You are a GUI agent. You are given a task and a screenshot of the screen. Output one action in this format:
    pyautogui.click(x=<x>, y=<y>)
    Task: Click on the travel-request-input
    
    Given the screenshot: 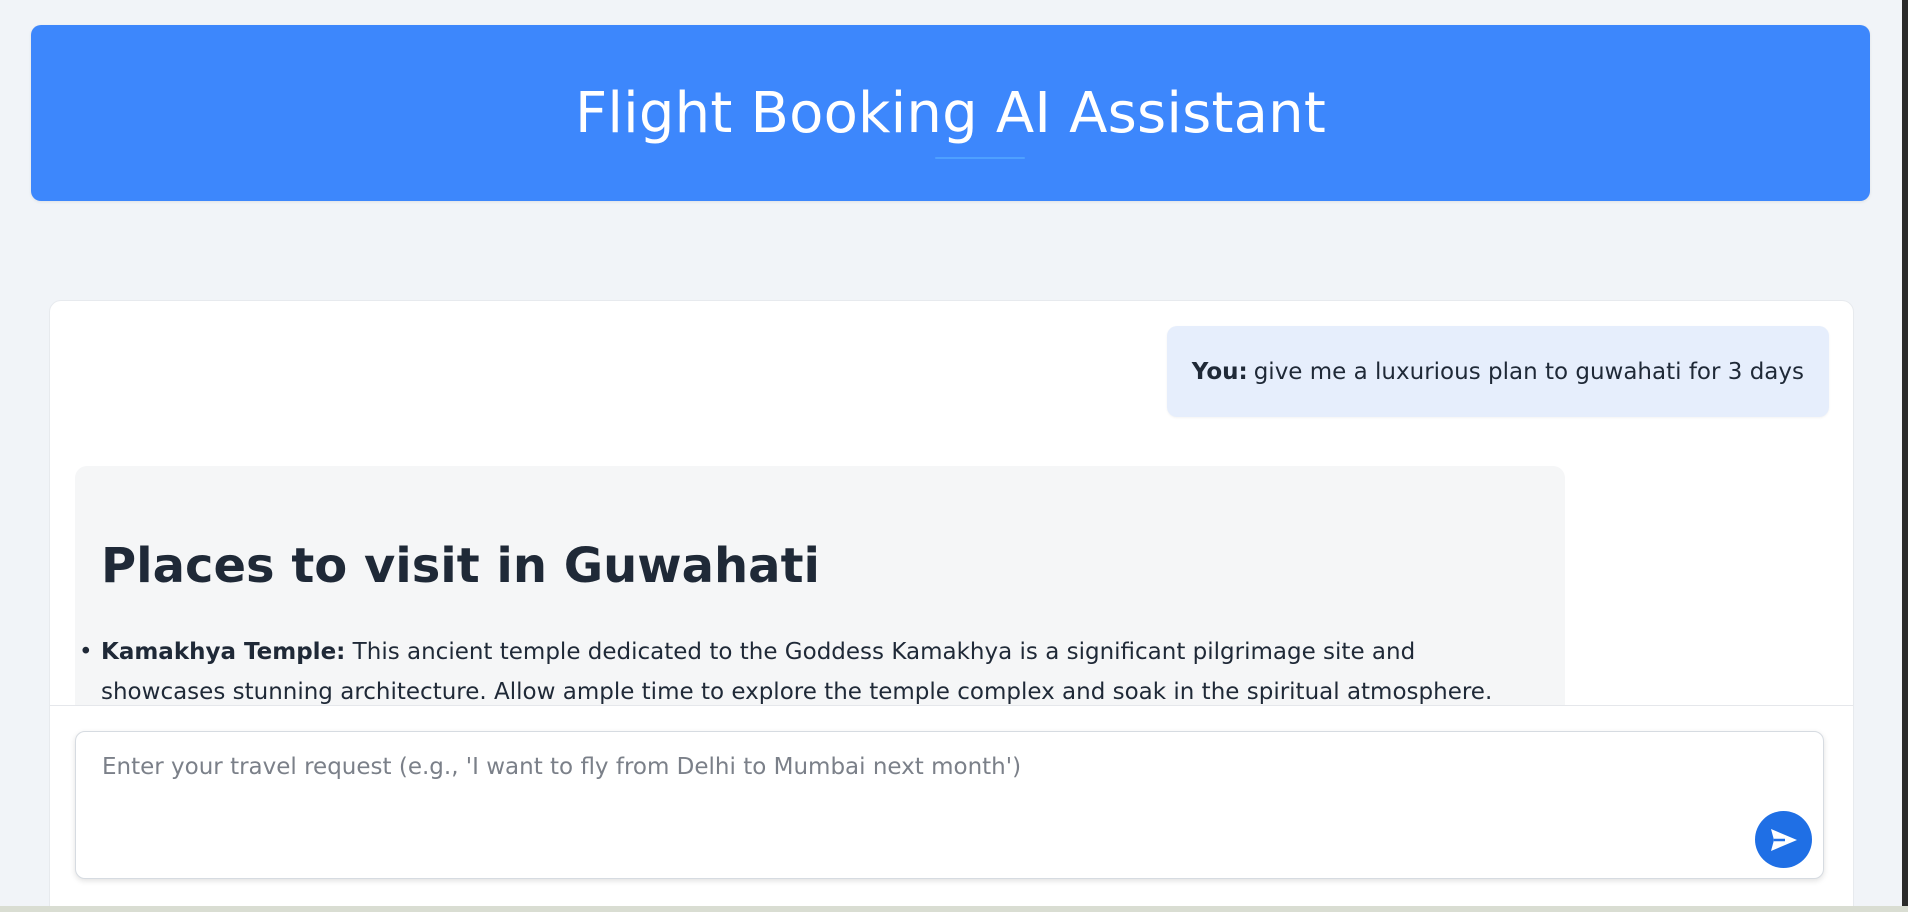 What is the action you would take?
    pyautogui.click(x=949, y=805)
    